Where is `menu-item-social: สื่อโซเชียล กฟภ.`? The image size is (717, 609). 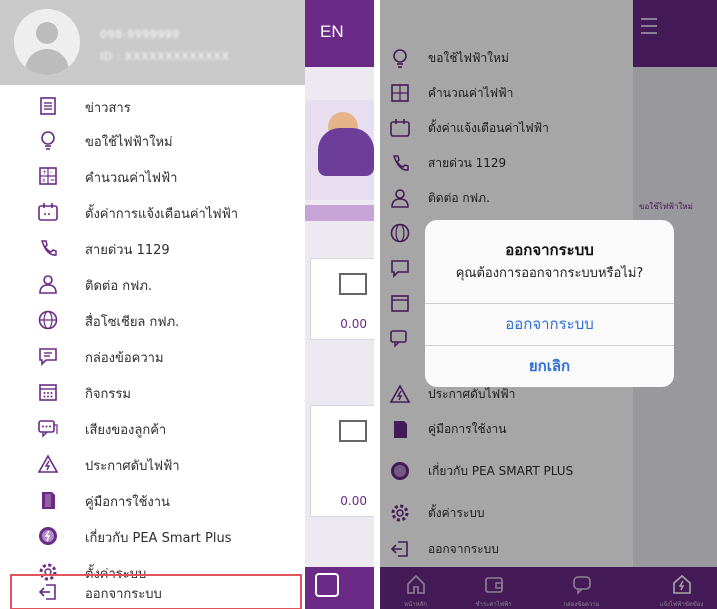 menu-item-social: สื่อโซเชียล กฟภ. is located at coordinates (152, 320).